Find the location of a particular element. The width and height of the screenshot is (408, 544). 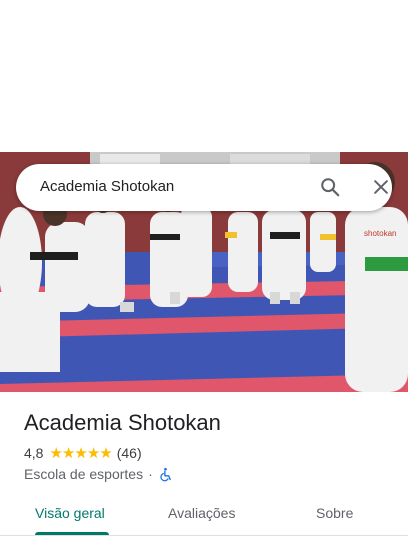

tab-about: Sobre is located at coordinates (334, 513).